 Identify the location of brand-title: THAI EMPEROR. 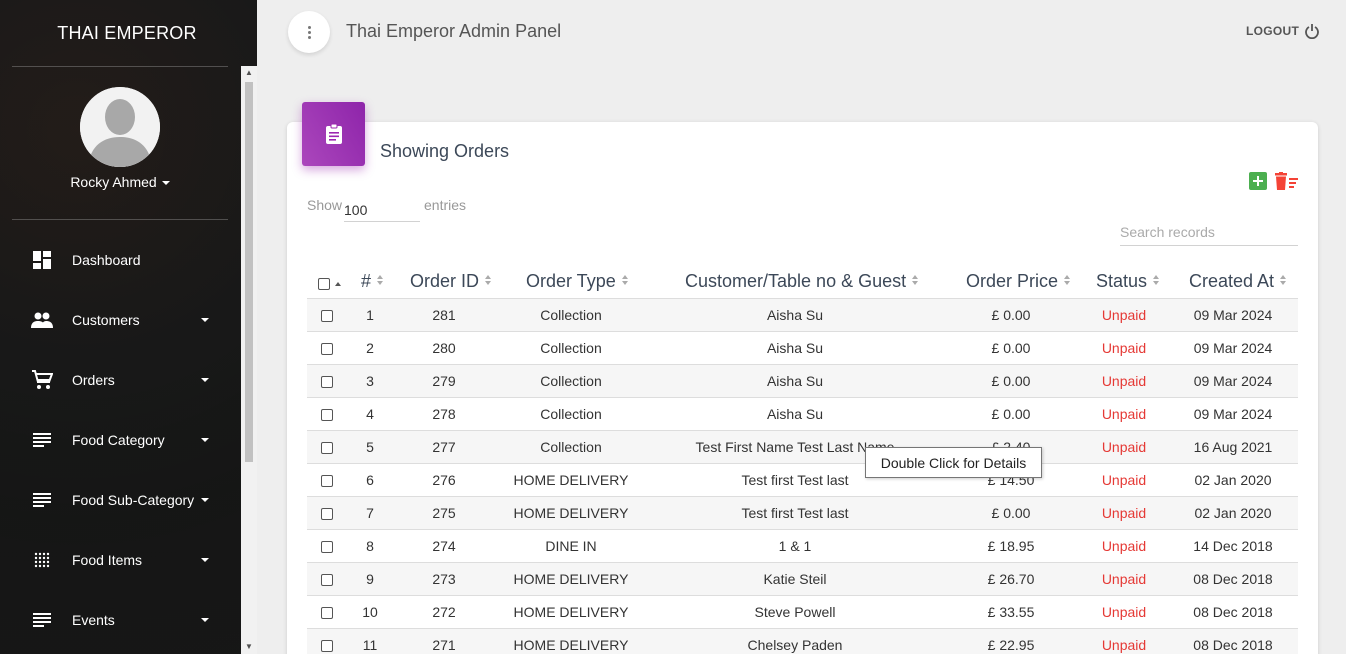
(127, 33).